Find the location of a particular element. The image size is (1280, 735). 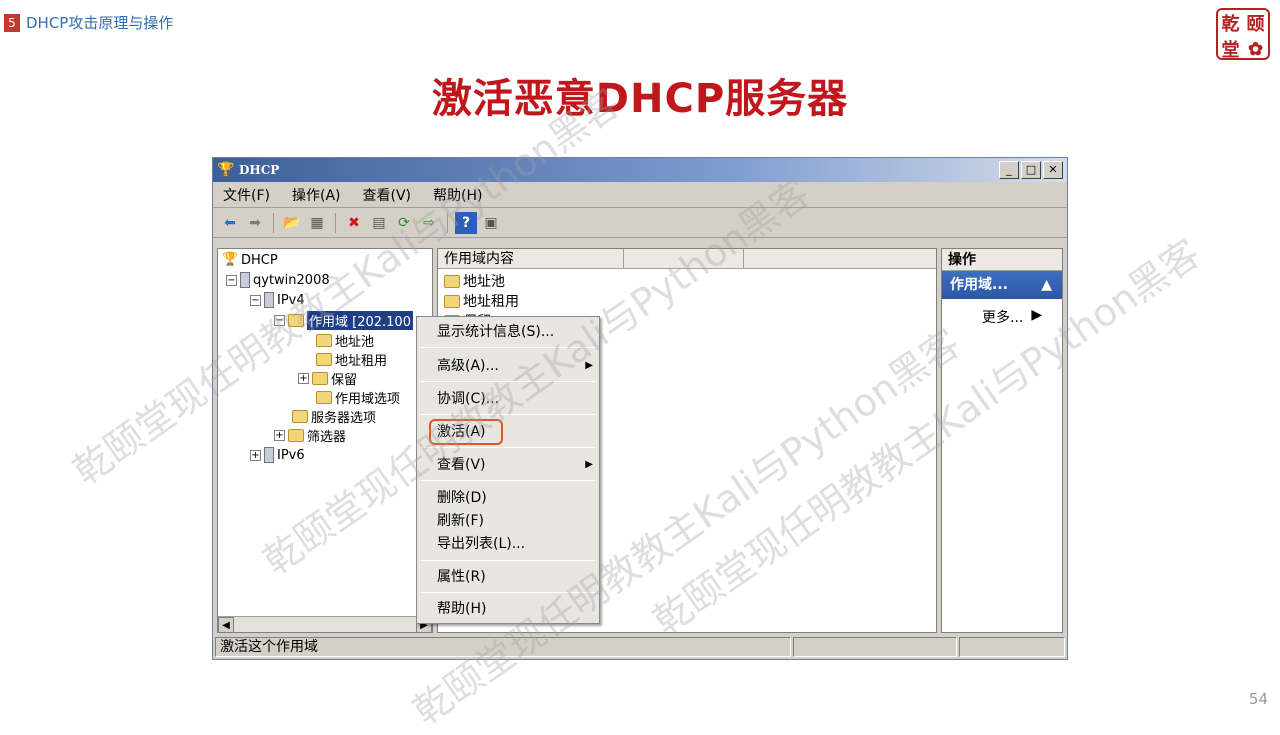

list-item: 地址租用 is located at coordinates (481, 301).